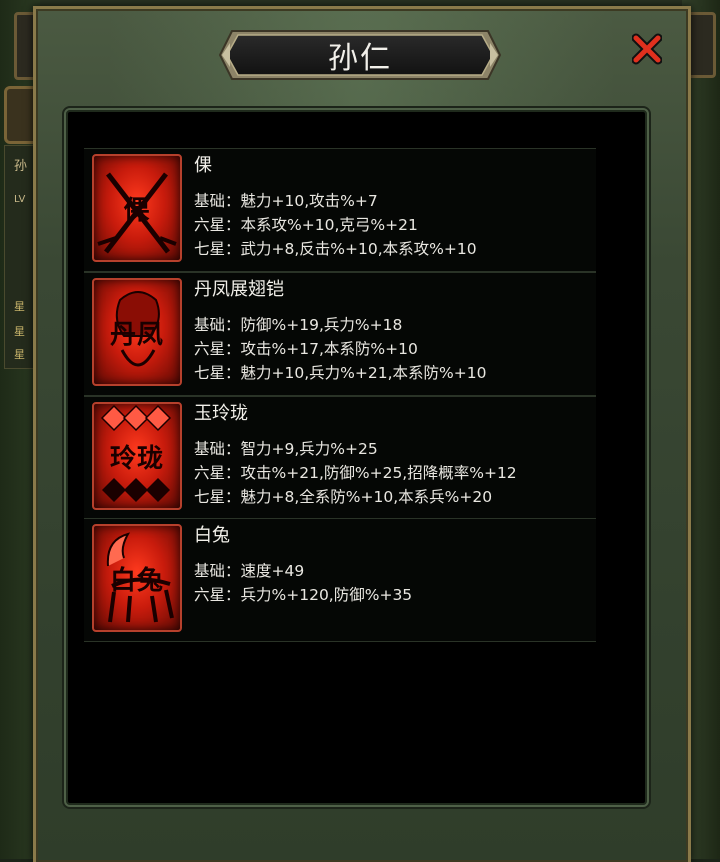  I want to click on close-icon, so click(647, 49).